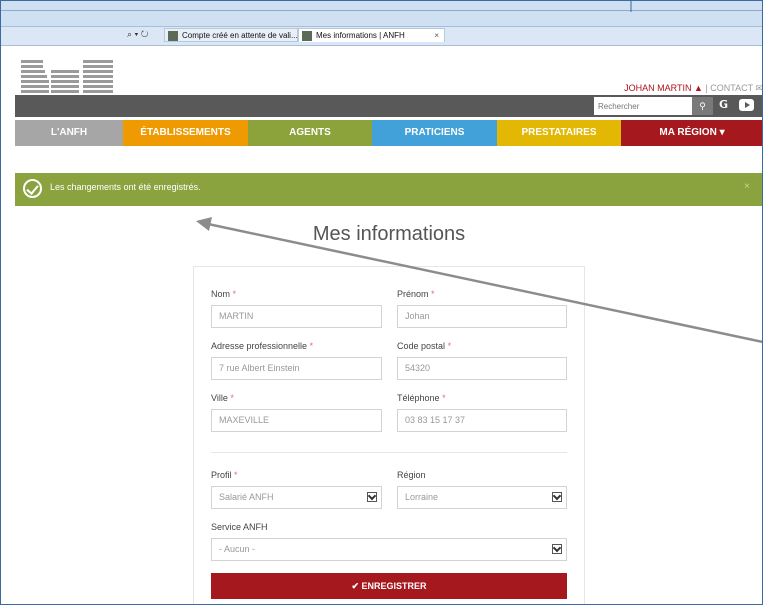 This screenshot has width=763, height=605. What do you see at coordinates (731, 88) in the screenshot?
I see `contact-link: CONTACT` at bounding box center [731, 88].